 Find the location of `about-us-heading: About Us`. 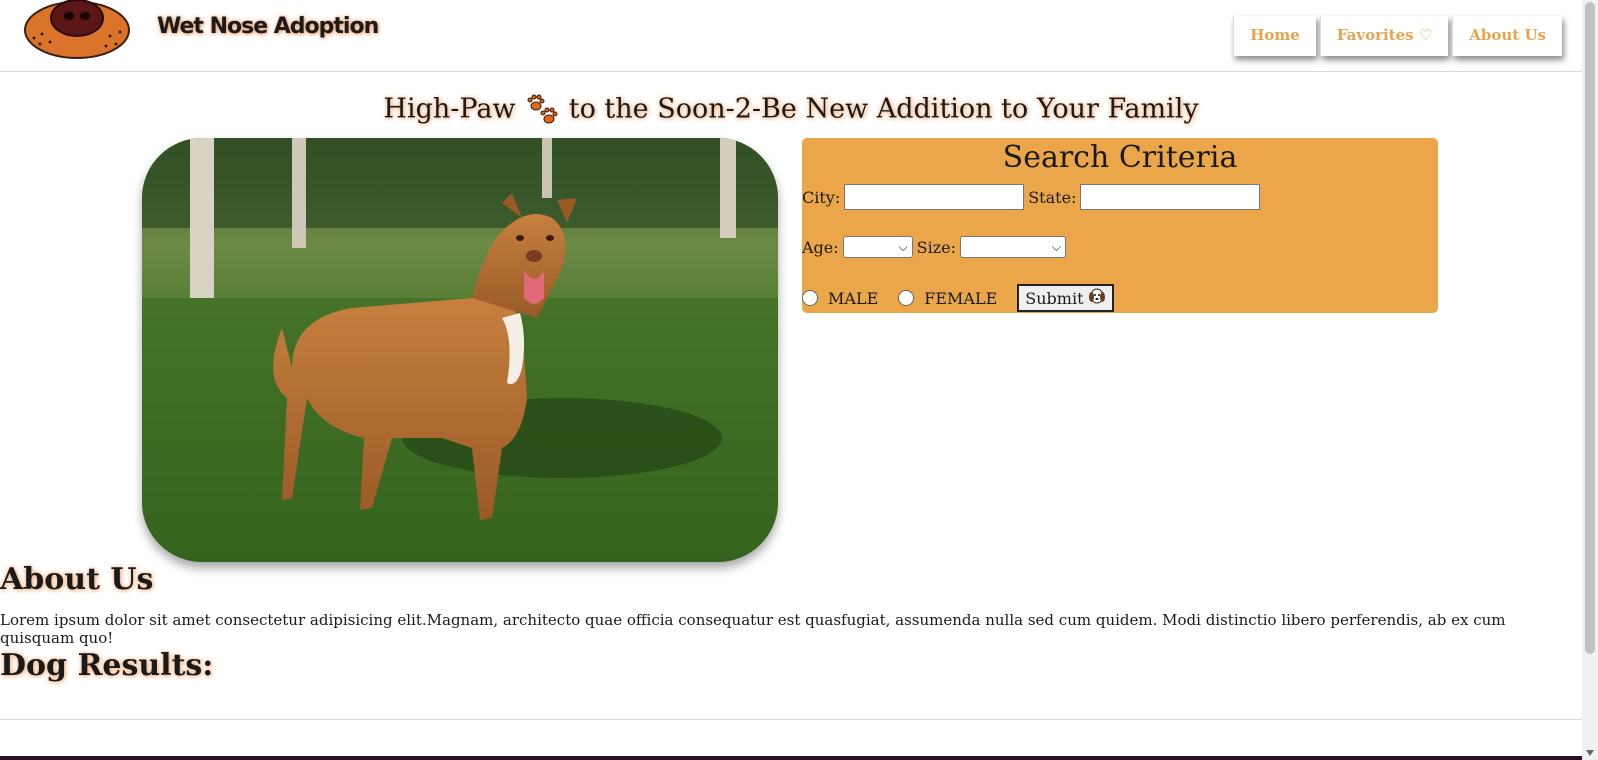

about-us-heading: About Us is located at coordinates (77, 579).